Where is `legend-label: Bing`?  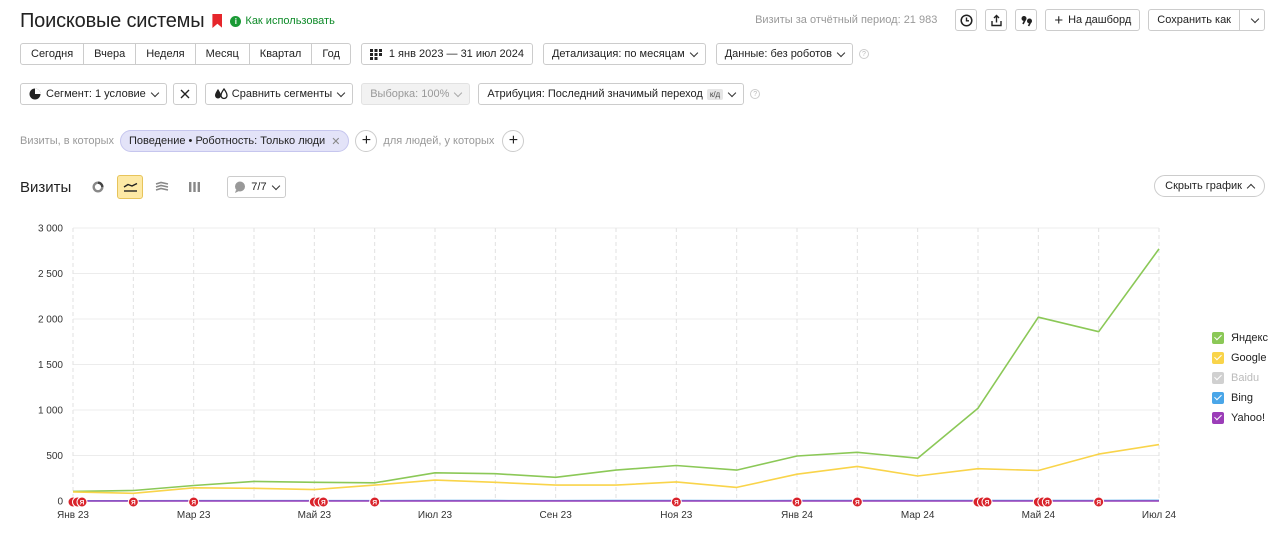 legend-label: Bing is located at coordinates (1242, 398).